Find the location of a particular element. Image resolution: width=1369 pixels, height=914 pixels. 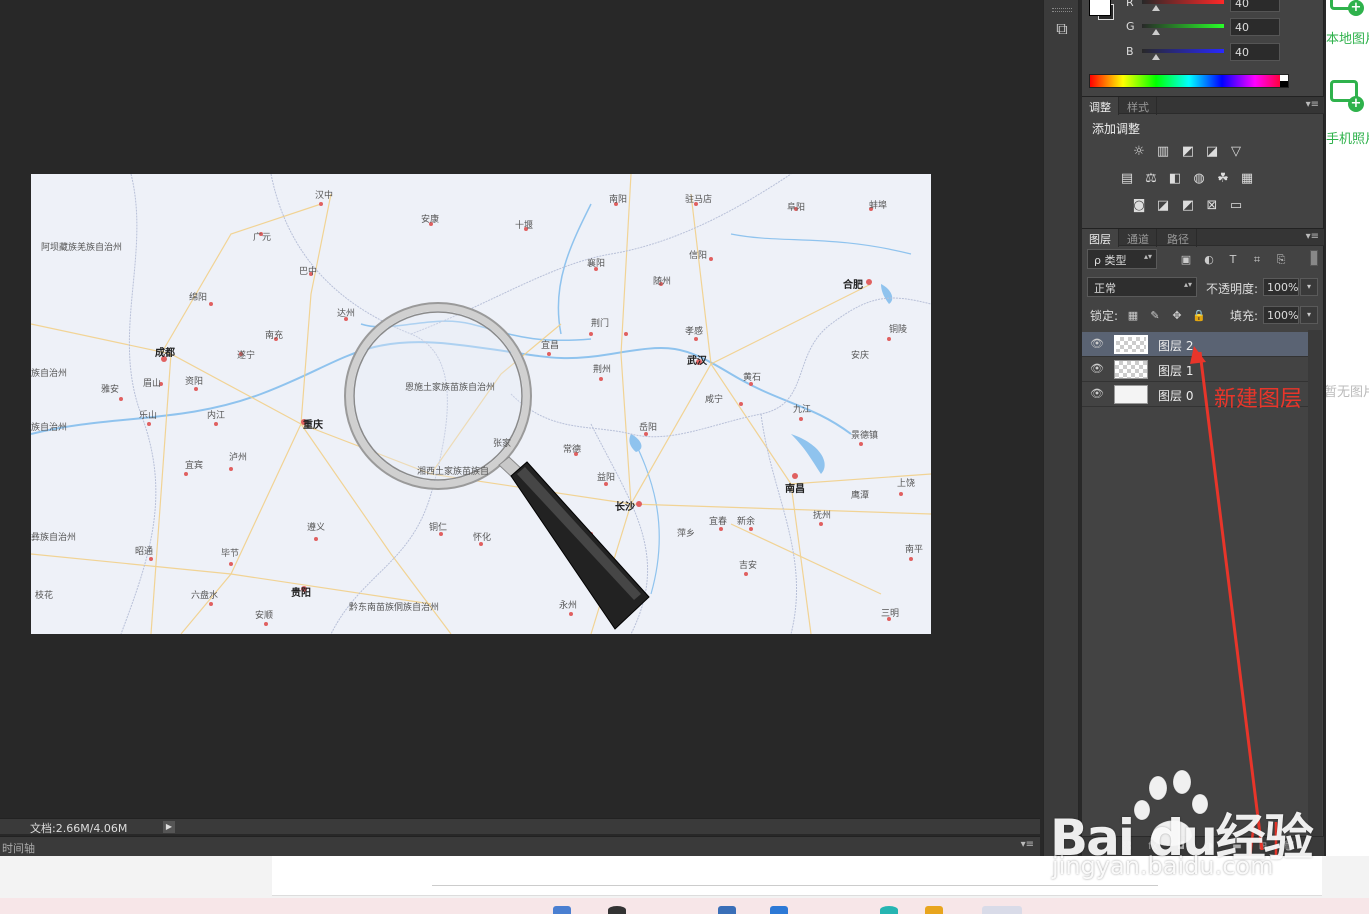

tab-paths: 路径 is located at coordinates (1178, 238).